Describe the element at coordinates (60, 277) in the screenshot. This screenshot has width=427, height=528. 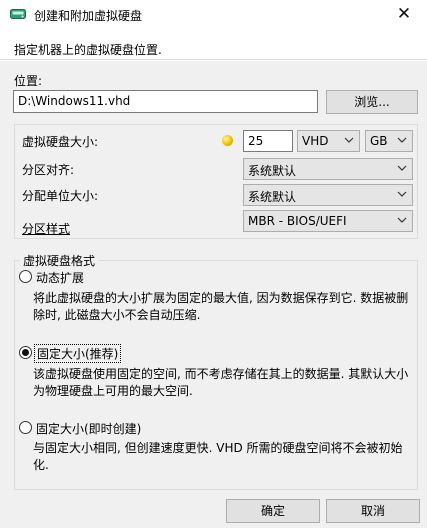
I see `option-dynamic-label: 动态扩展` at that location.